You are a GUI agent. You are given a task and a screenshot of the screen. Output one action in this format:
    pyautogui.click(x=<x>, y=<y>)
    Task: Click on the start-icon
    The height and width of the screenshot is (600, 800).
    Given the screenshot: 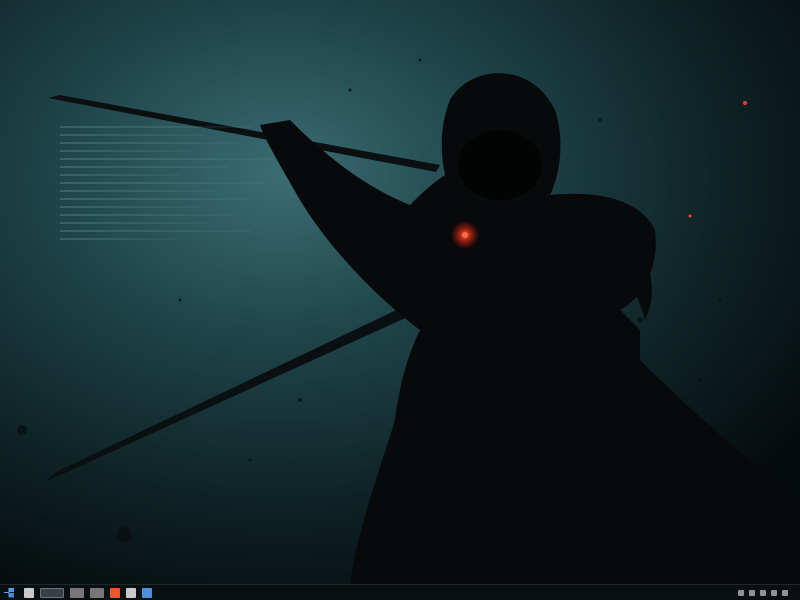 What is the action you would take?
    pyautogui.click(x=9, y=592)
    